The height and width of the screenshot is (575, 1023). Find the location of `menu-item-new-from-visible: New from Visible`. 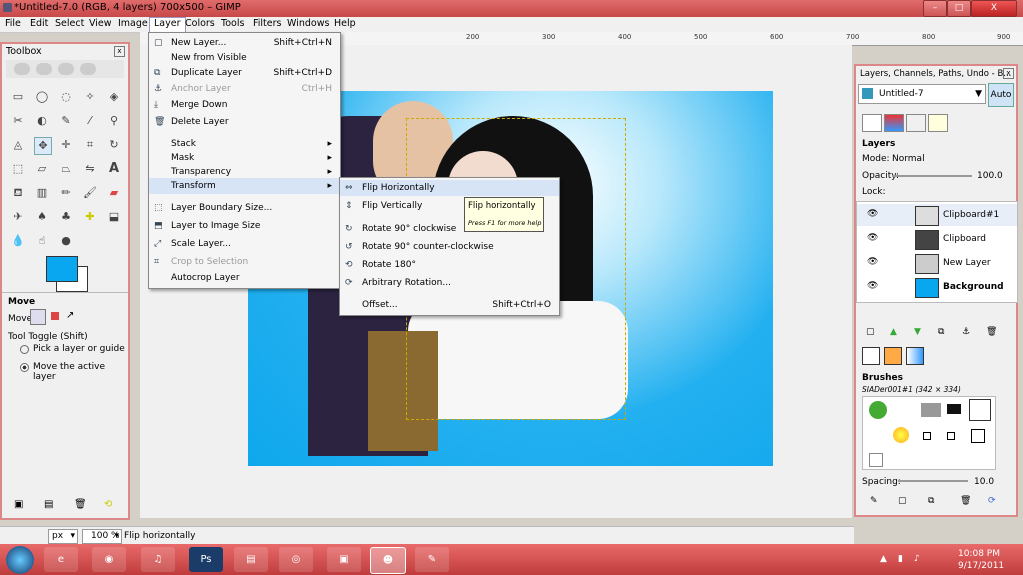

menu-item-new-from-visible: New from Visible is located at coordinates (244, 58).